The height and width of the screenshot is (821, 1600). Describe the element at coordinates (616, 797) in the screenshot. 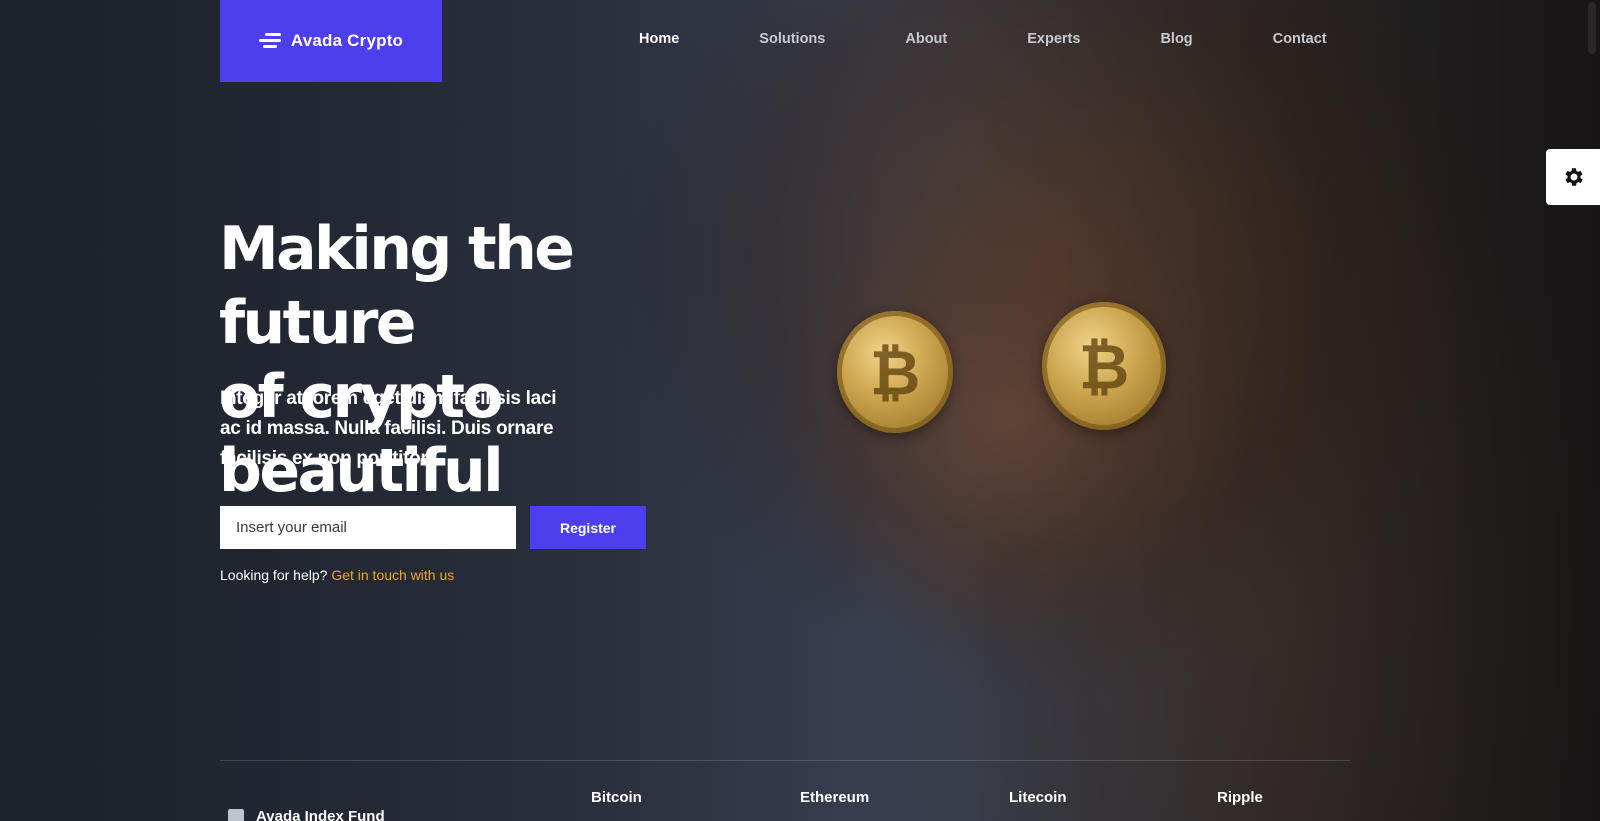

I see `ticker-bitcoin: Bitcoin` at that location.